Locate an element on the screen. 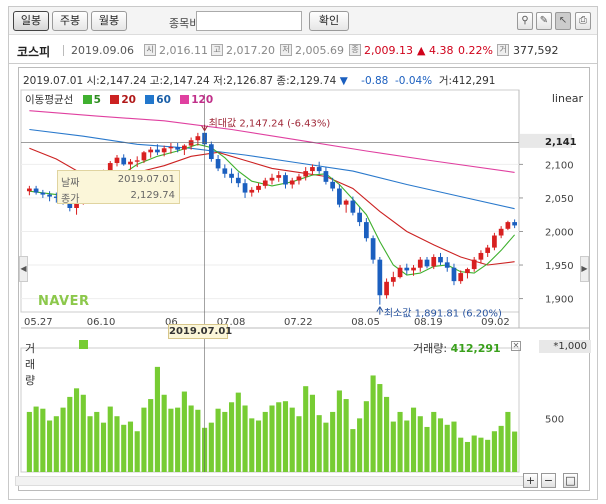 This screenshot has width=606, height=504. readout-open: 2,147.24 is located at coordinates (123, 81).